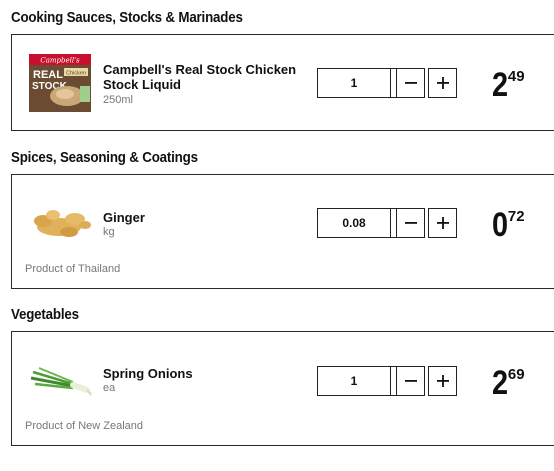  Describe the element at coordinates (76, 74) in the screenshot. I see `svg-text: Chicken` at that location.